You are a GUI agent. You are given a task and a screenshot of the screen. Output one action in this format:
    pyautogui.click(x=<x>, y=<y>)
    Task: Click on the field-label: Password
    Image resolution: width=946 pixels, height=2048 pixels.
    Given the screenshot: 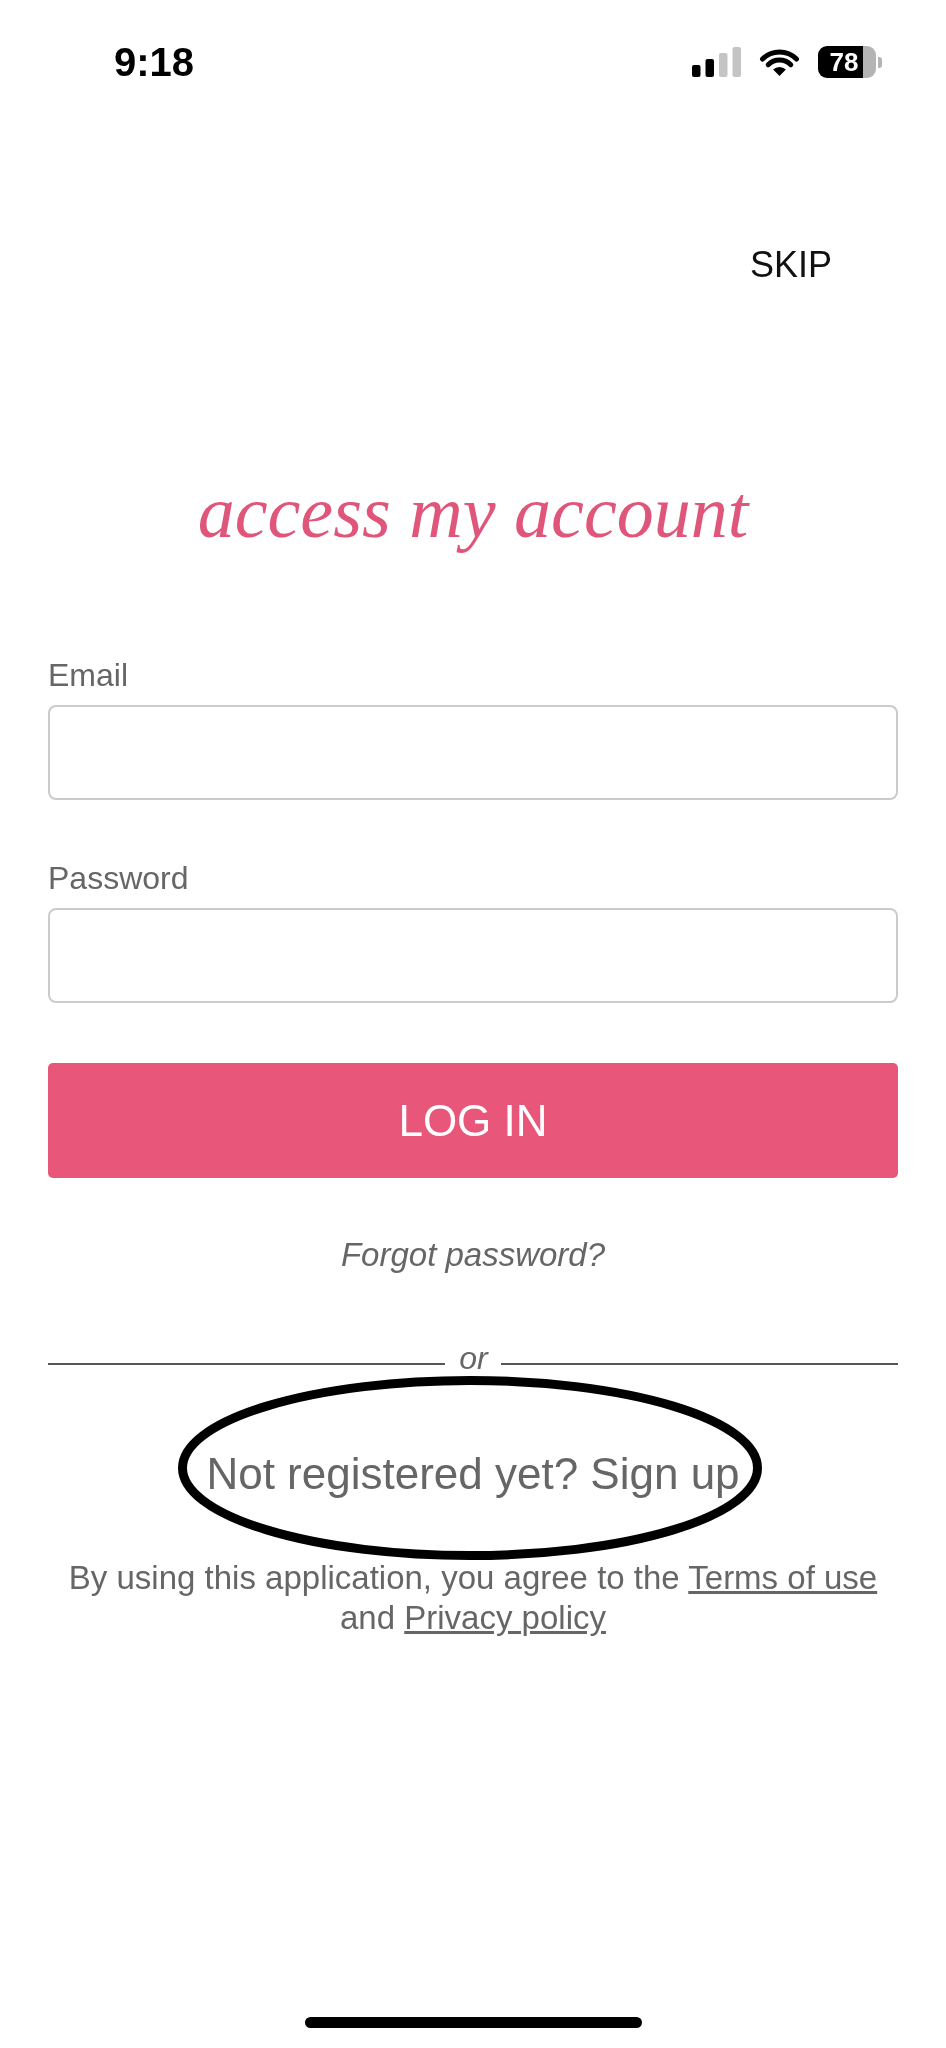 What is the action you would take?
    pyautogui.click(x=118, y=878)
    